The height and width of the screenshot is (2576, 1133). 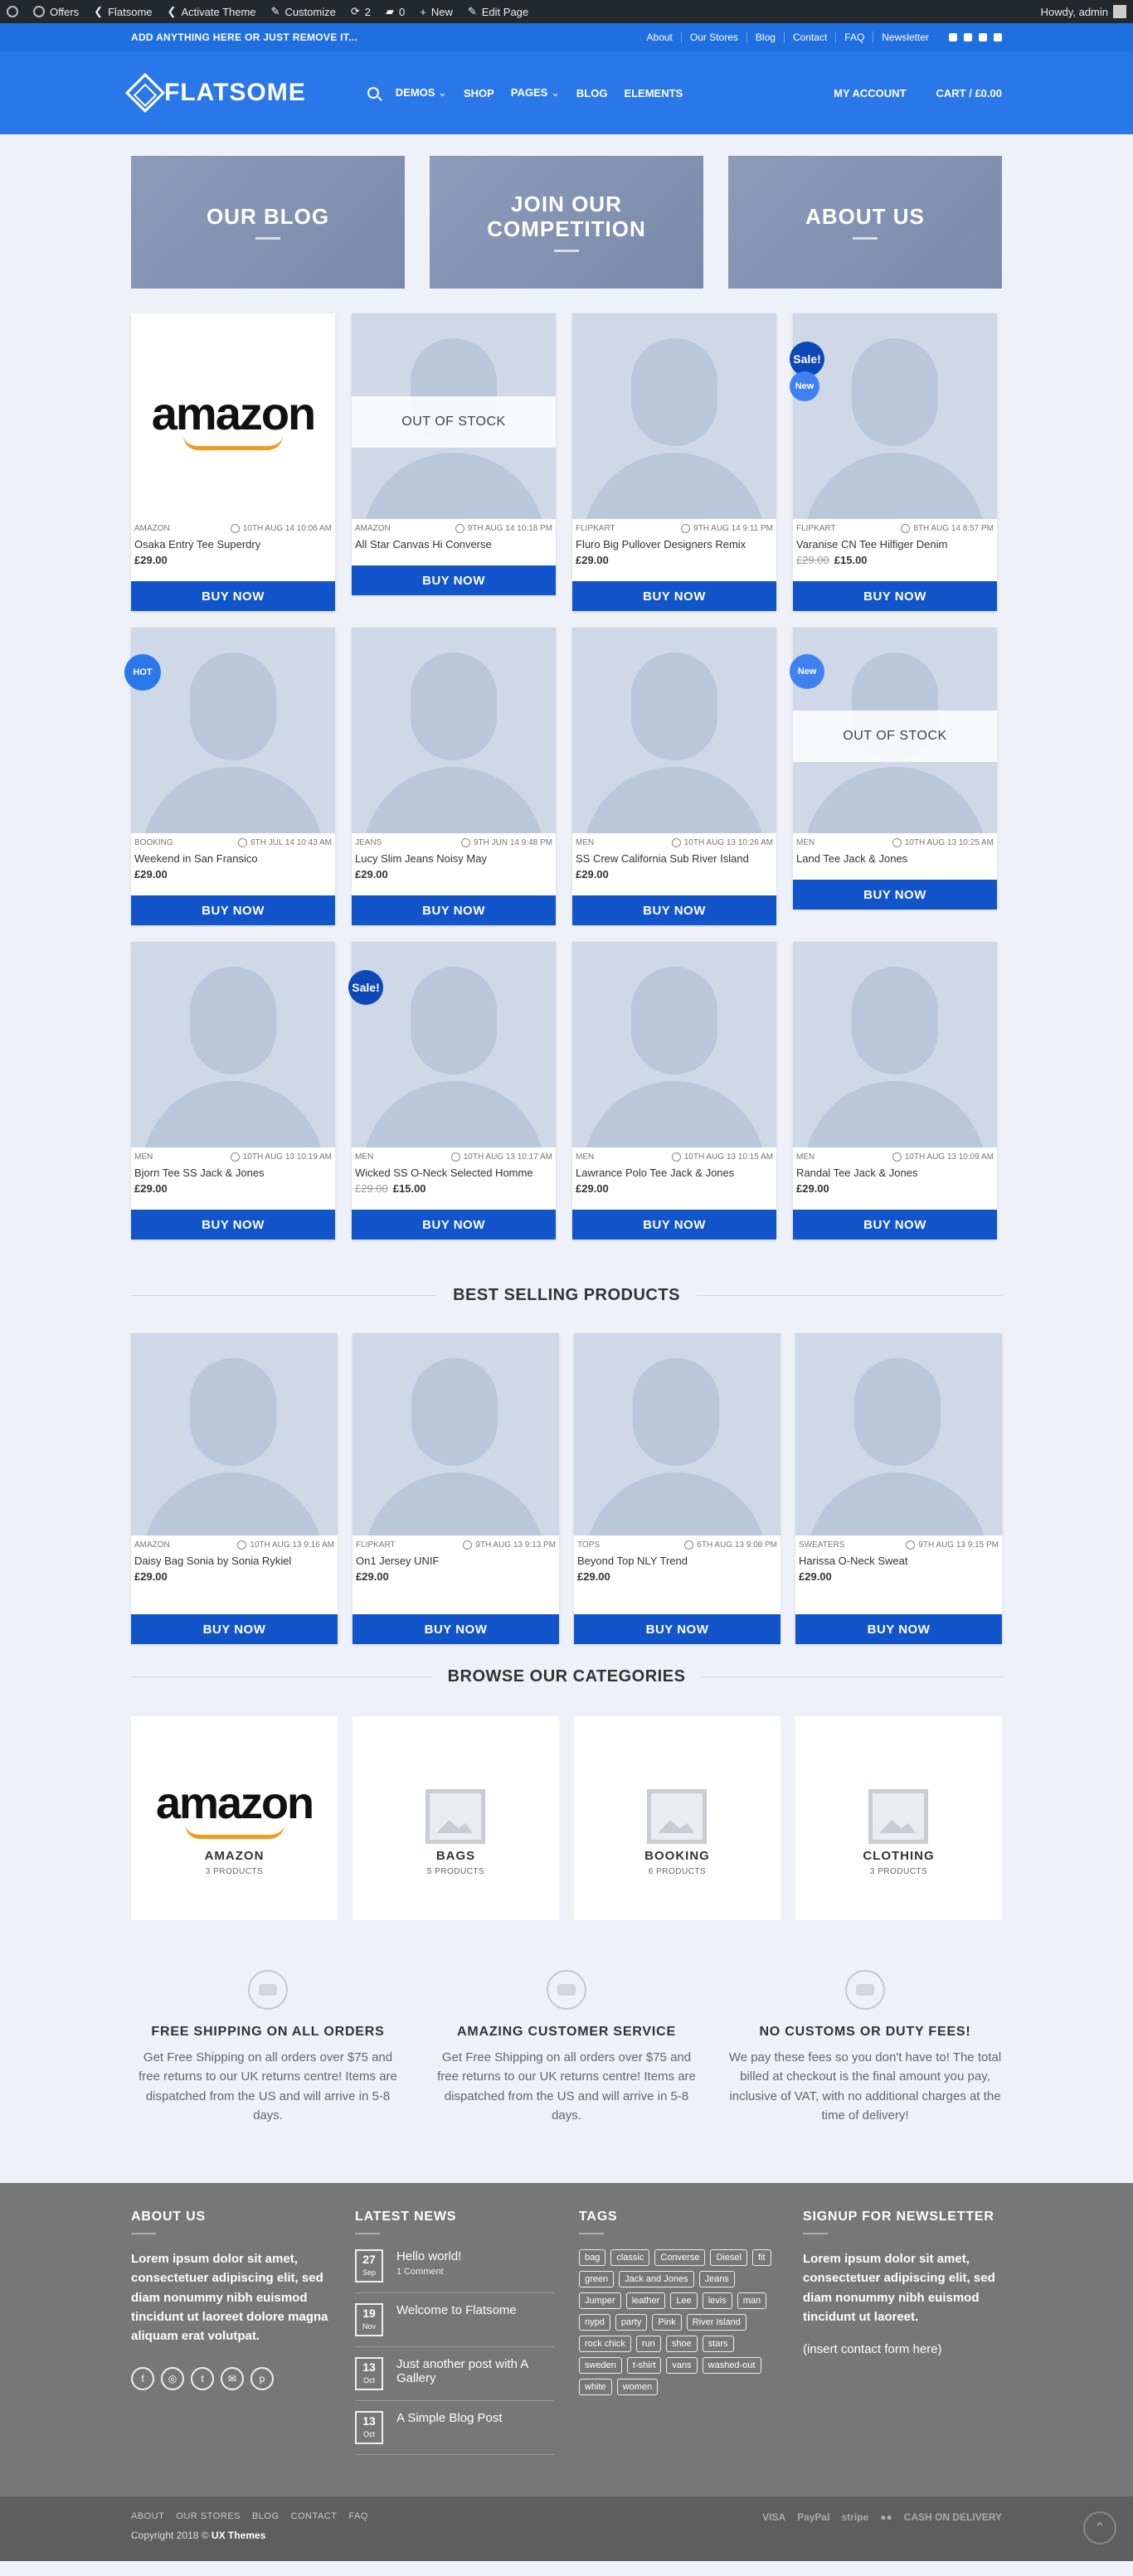 I want to click on product-image: OUT OF STOCK, so click(x=454, y=416).